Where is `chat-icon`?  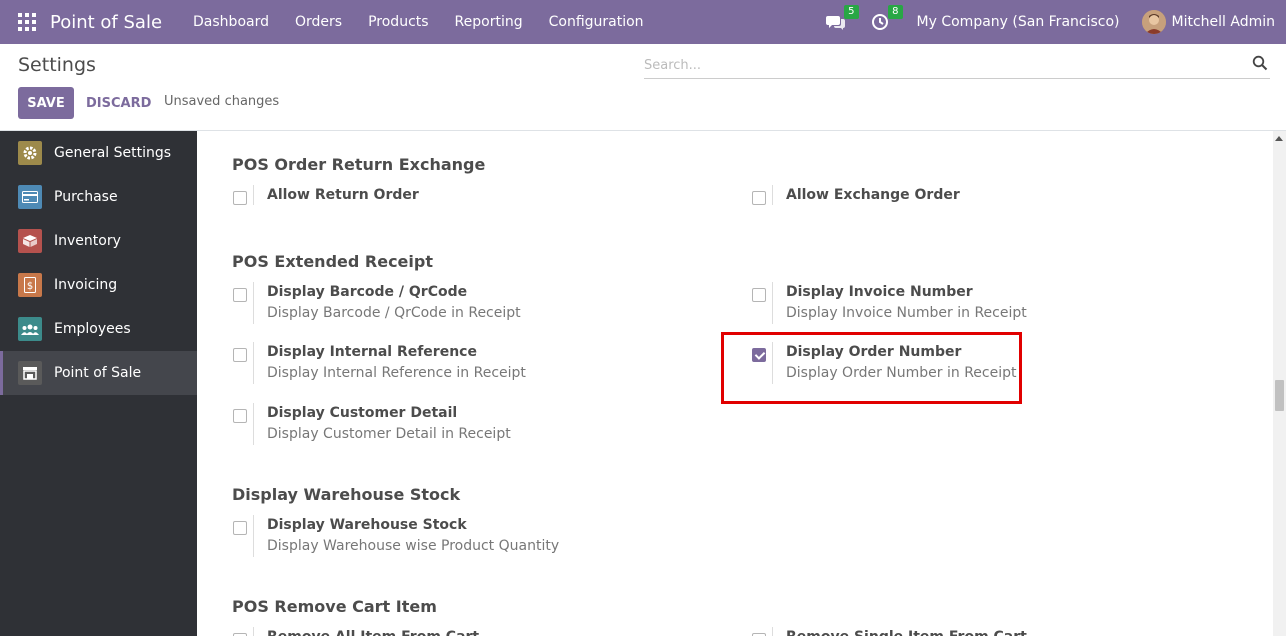
chat-icon is located at coordinates (835, 23).